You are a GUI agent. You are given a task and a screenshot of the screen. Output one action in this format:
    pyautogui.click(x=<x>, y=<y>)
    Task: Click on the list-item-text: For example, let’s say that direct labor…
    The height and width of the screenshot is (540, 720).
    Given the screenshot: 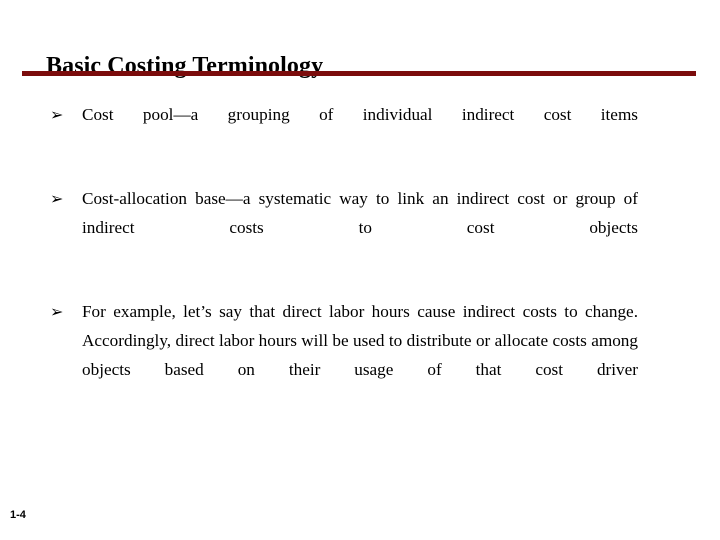 What is the action you would take?
    pyautogui.click(x=360, y=340)
    